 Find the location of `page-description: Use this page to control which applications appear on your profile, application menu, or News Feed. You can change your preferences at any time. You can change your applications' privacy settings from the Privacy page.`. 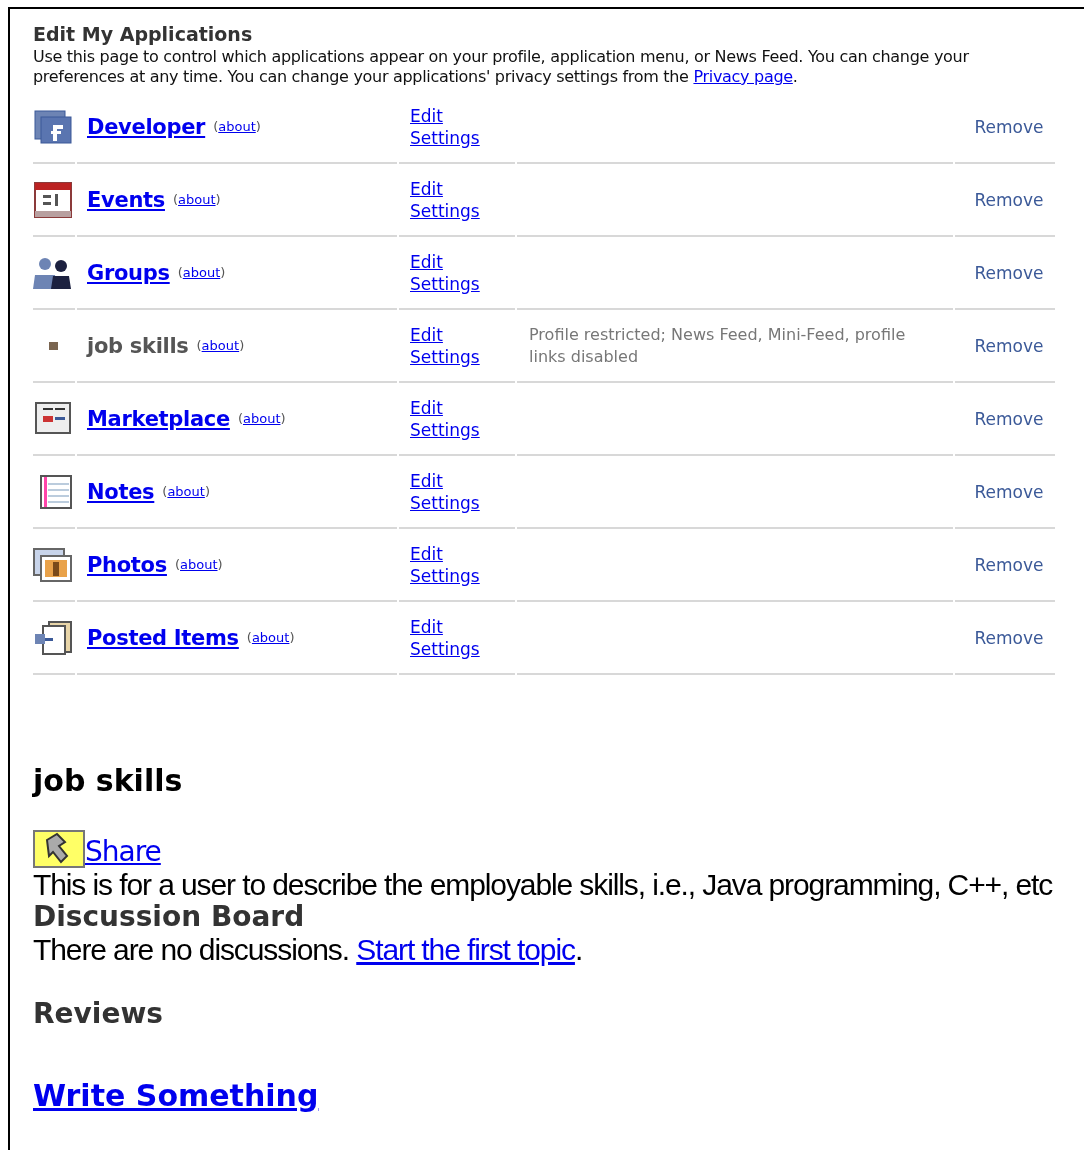

page-description: Use this page to control which applications appear on your profile, application menu, or News Feed. You can change your preferences at any time. You can change your applications' privacy settings from the Privacy page. is located at coordinates (501, 67).